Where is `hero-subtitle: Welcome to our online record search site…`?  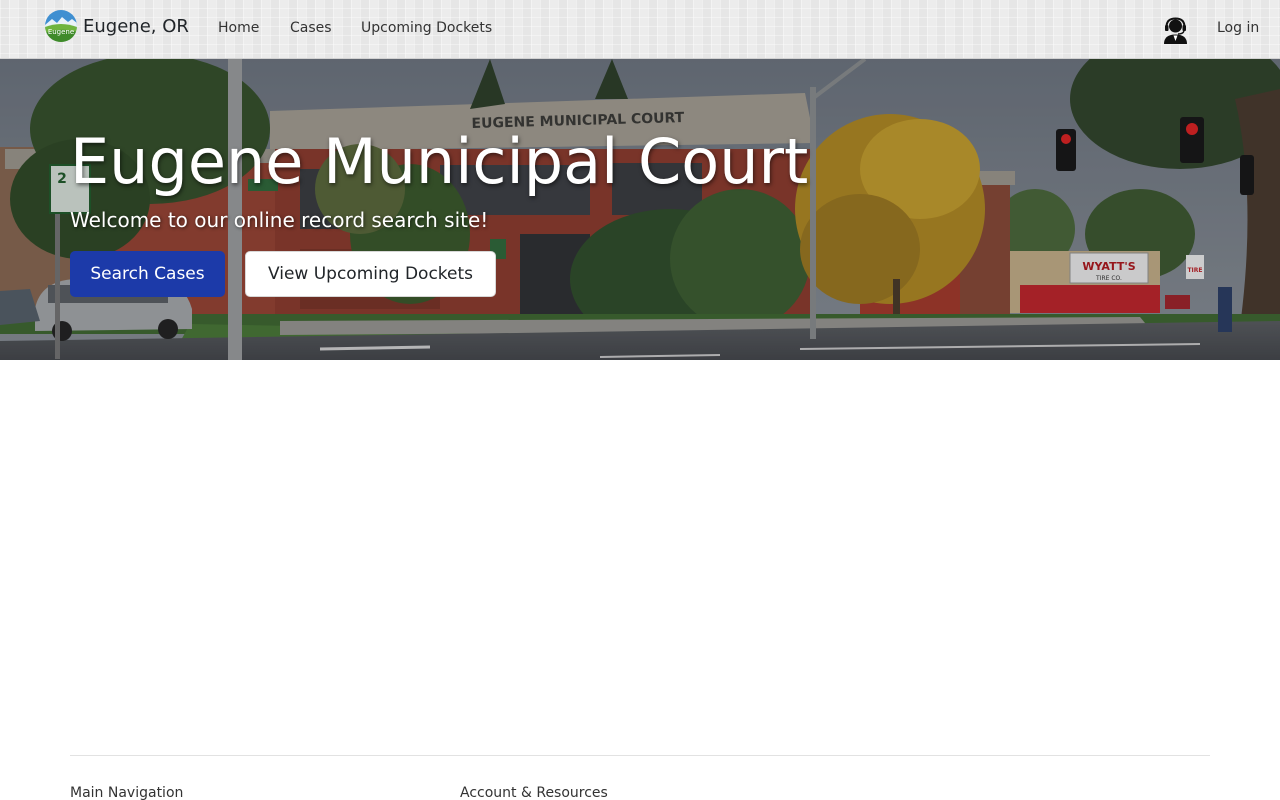
hero-subtitle: Welcome to our online record search site… is located at coordinates (279, 220).